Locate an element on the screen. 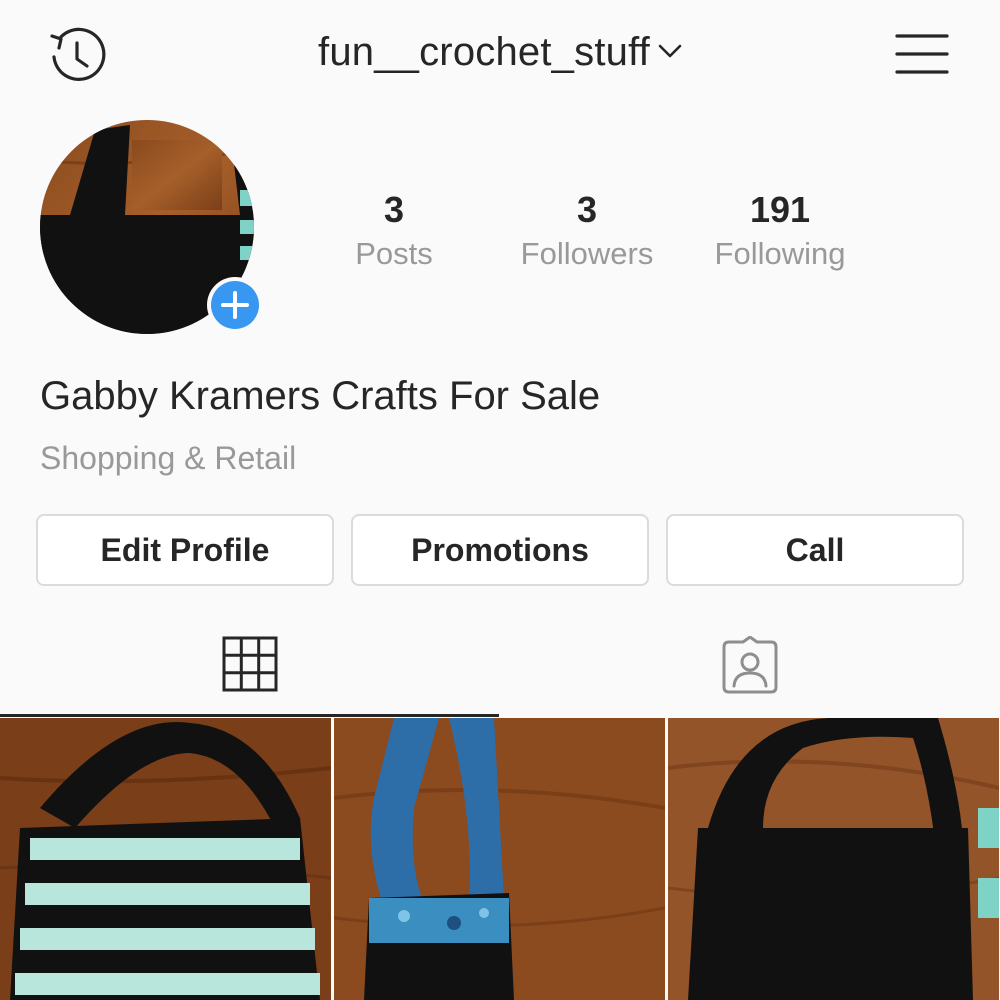 This screenshot has height=1000, width=1000. profile-display-name: Gabby Kramers Crafts For Sale is located at coordinates (320, 396).